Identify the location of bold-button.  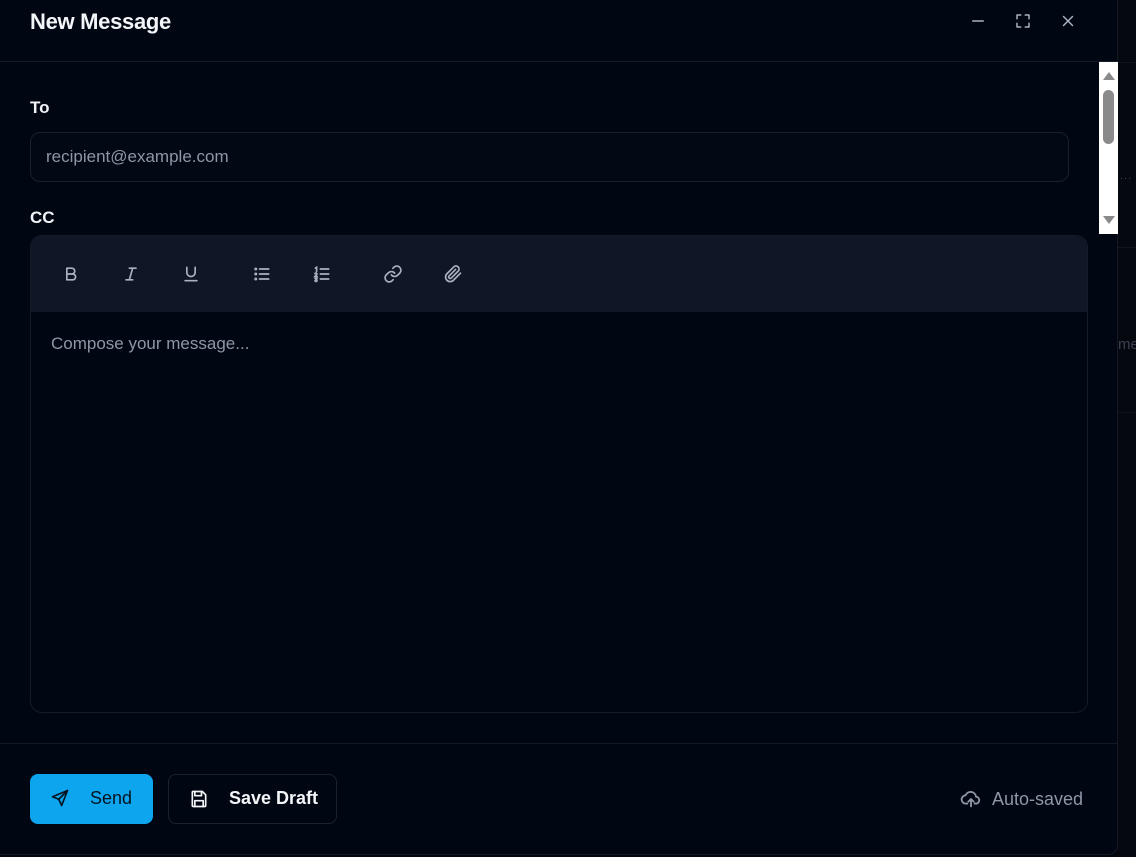
(71, 274).